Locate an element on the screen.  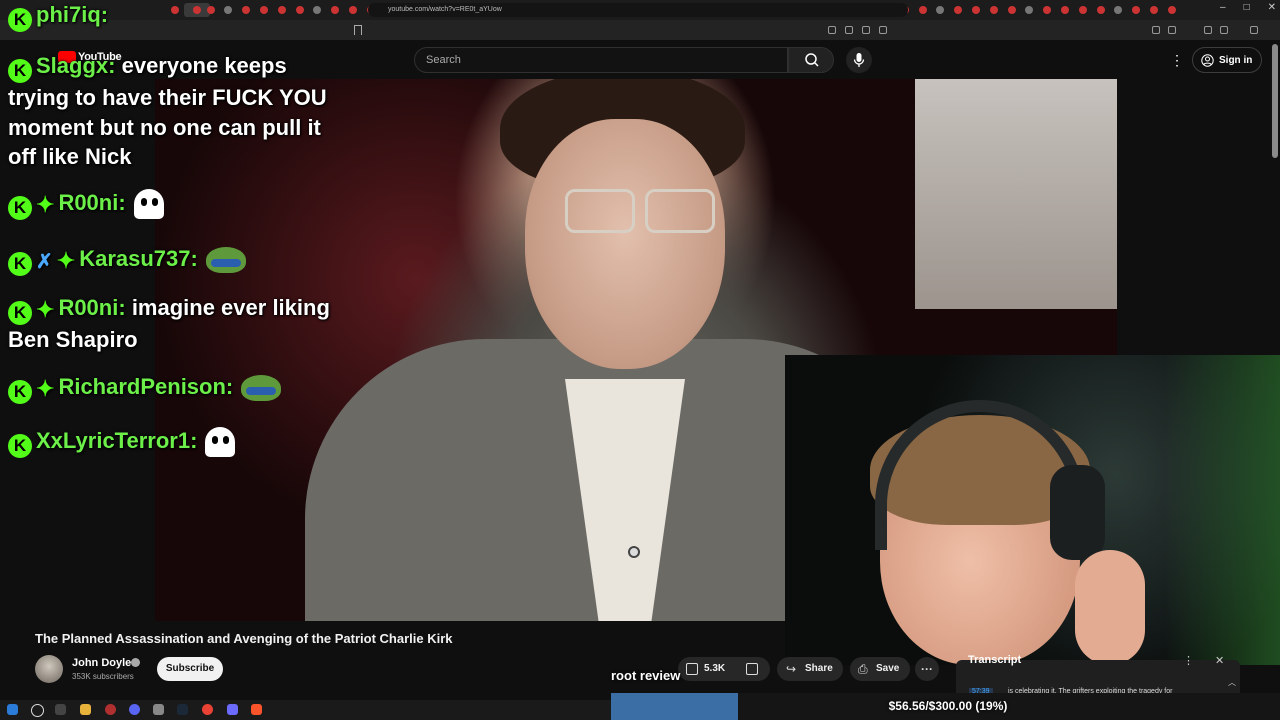
sign-in-label: Sign in is located at coordinates (1236, 60).